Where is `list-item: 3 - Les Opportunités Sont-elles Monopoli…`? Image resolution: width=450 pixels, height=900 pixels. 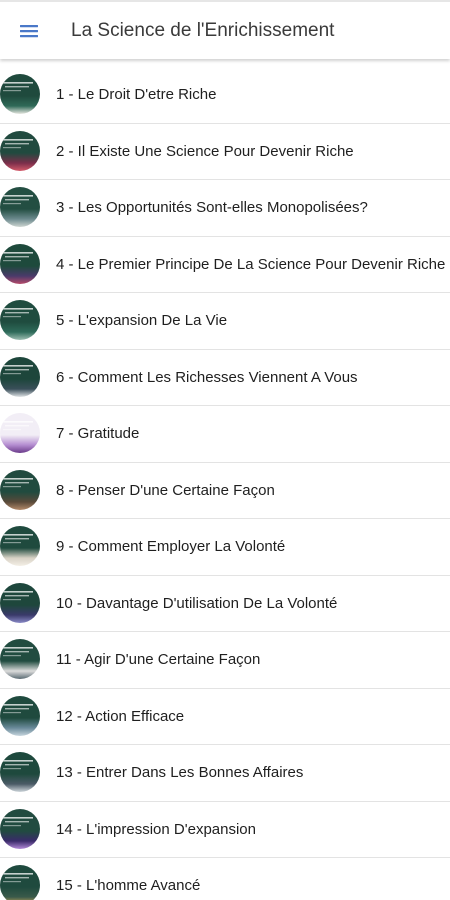
list-item: 3 - Les Opportunités Sont-elles Monopoli… is located at coordinates (225, 208).